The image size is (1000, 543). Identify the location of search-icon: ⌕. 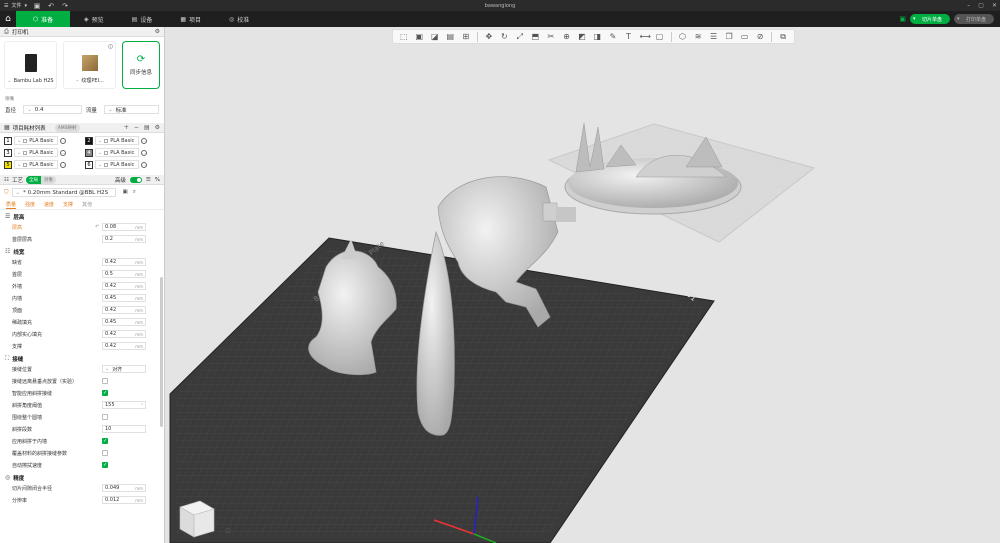
(134, 192).